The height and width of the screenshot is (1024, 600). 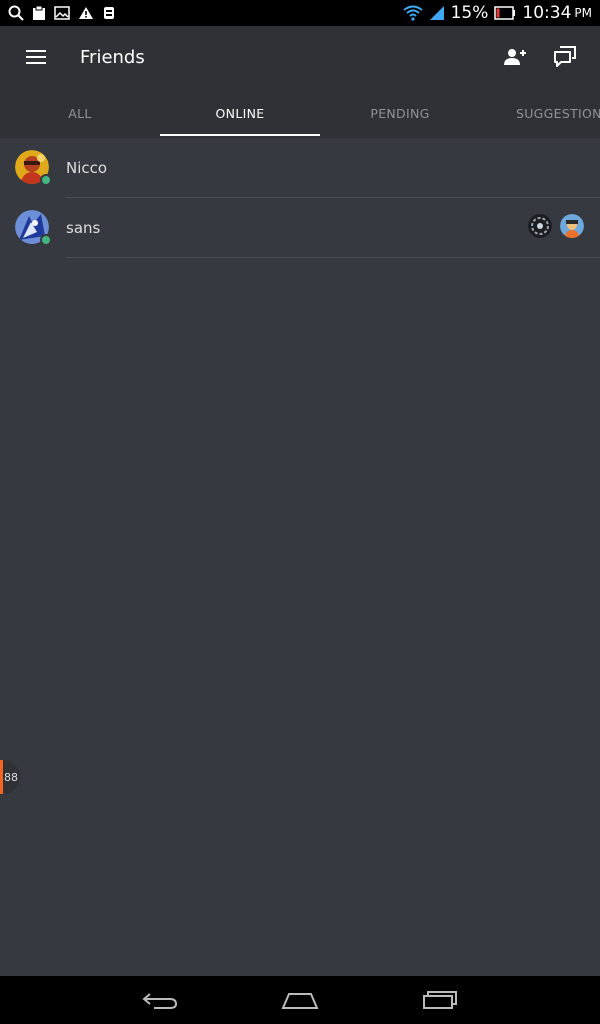 I want to click on warning-icon, so click(x=86, y=13).